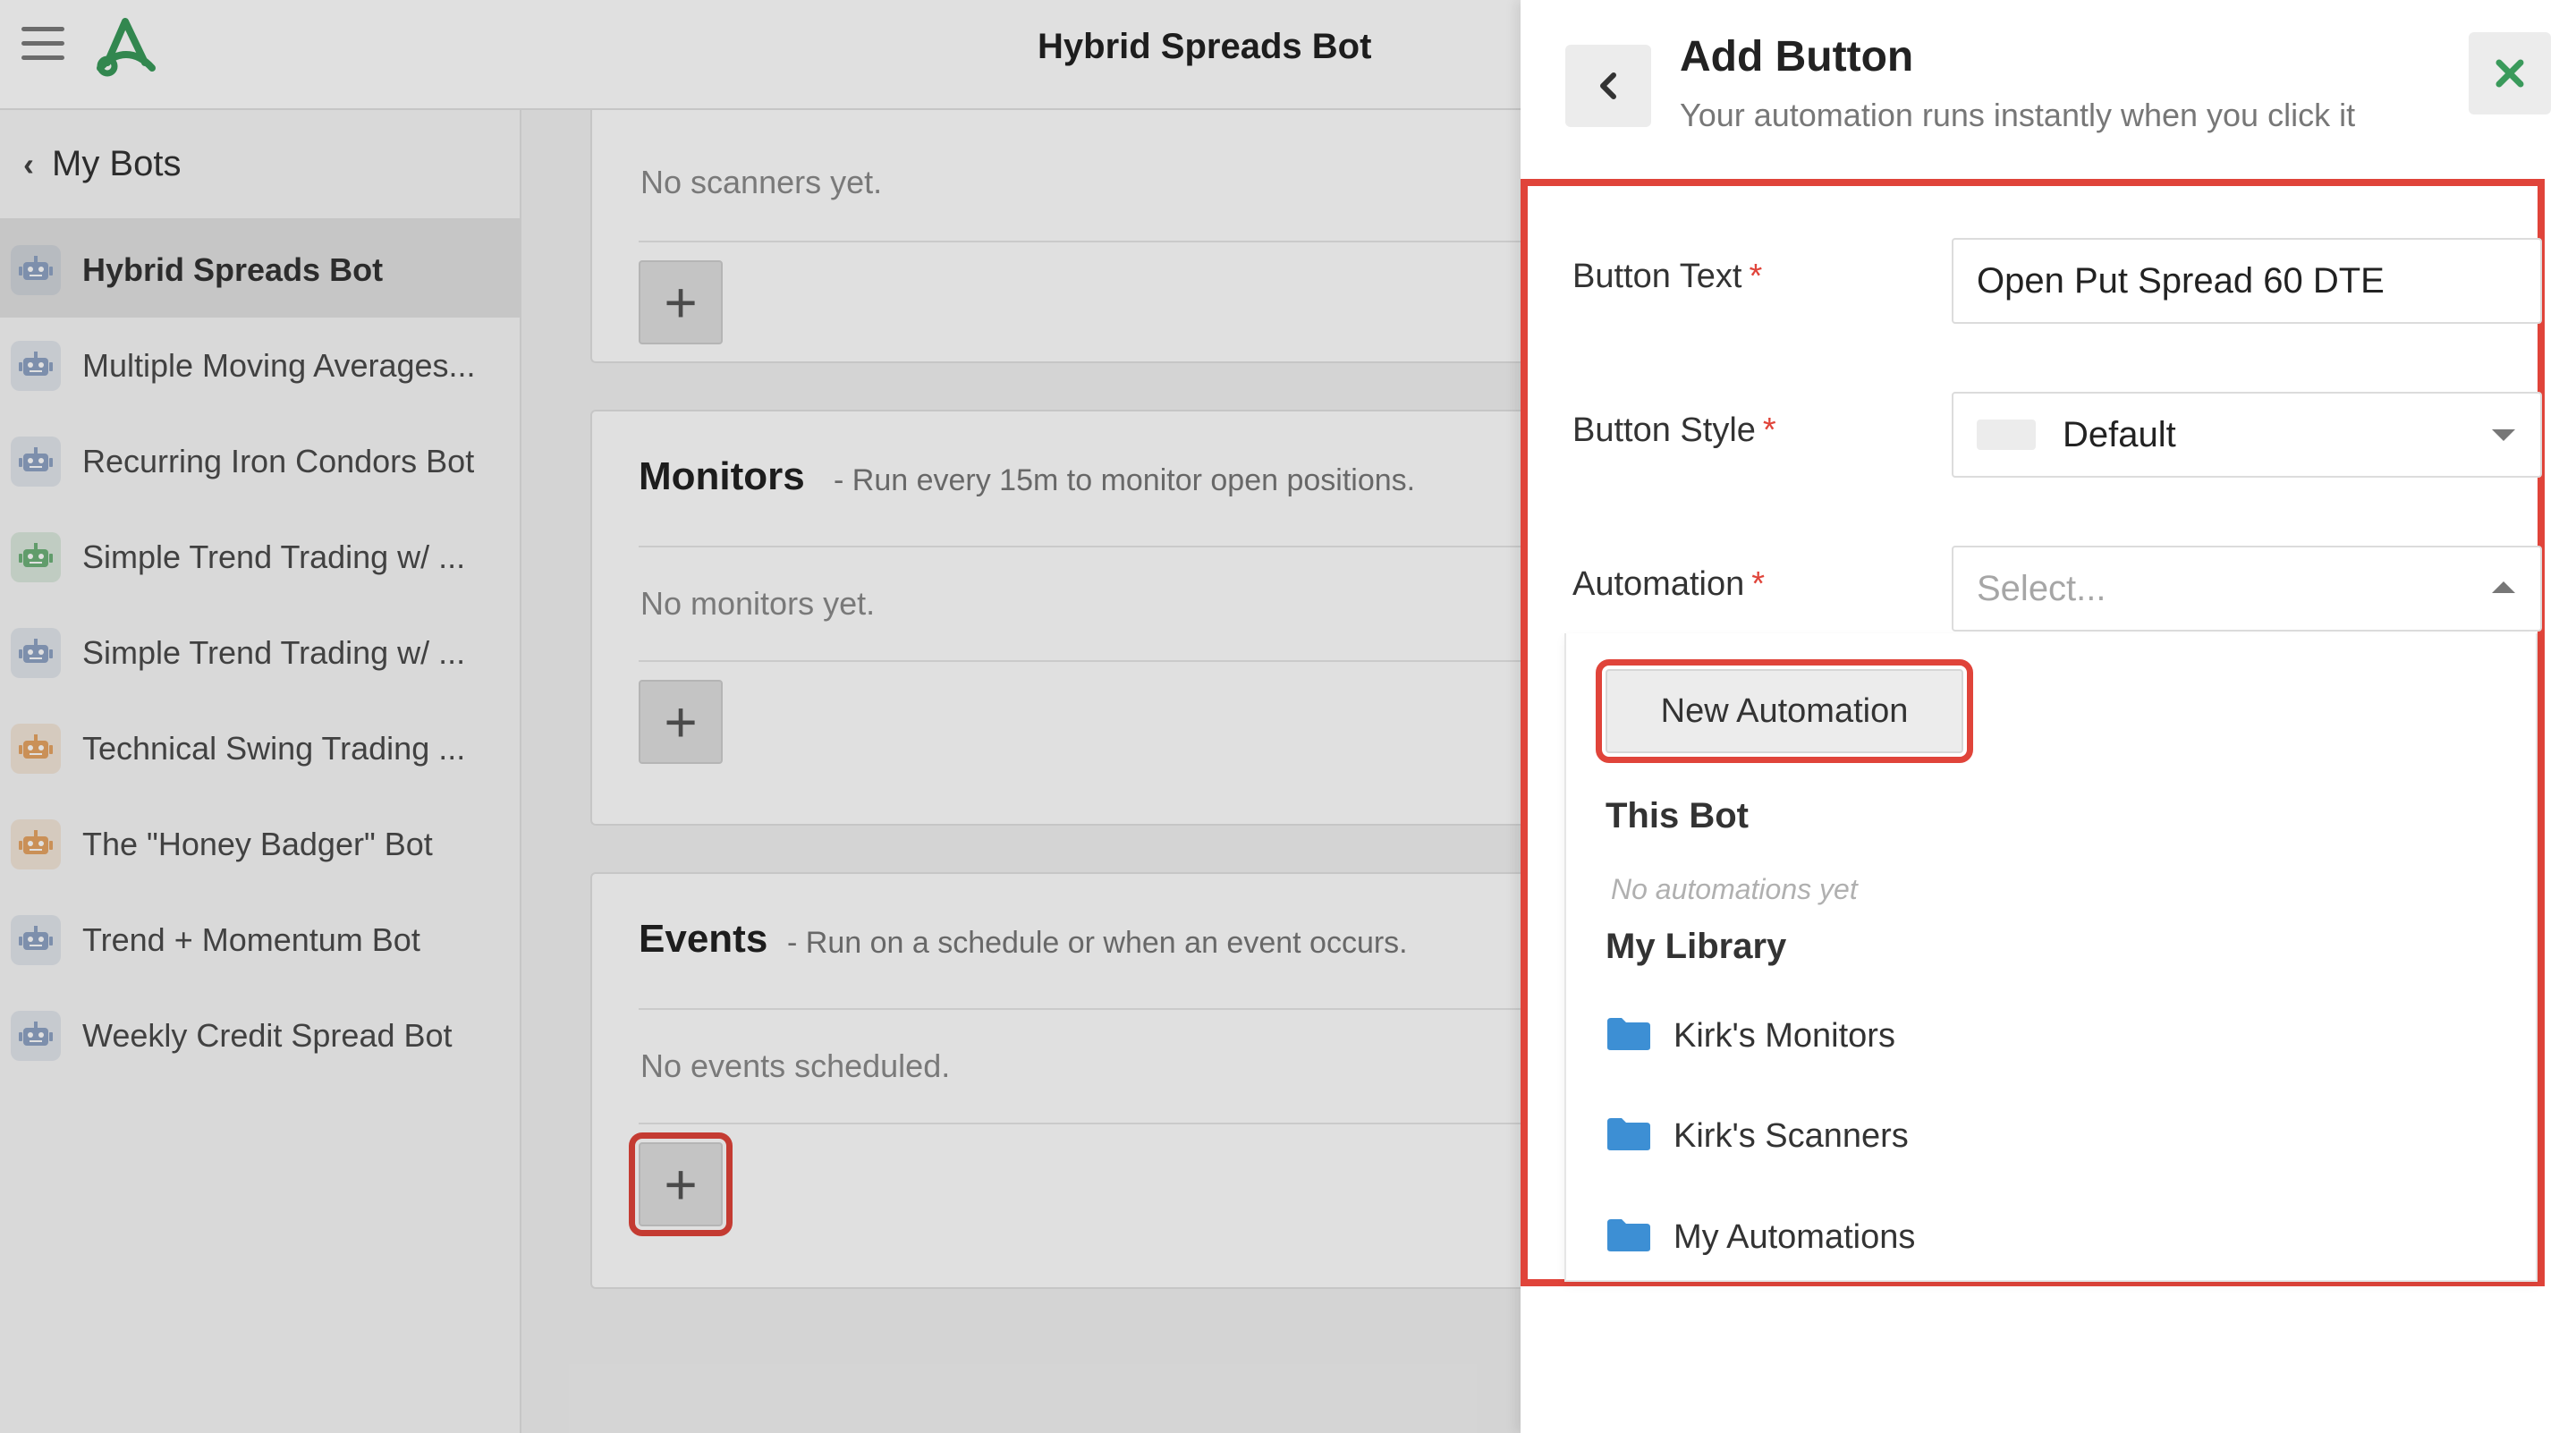 Image resolution: width=2576 pixels, height=1433 pixels. What do you see at coordinates (2503, 587) in the screenshot?
I see `chevron-up-icon` at bounding box center [2503, 587].